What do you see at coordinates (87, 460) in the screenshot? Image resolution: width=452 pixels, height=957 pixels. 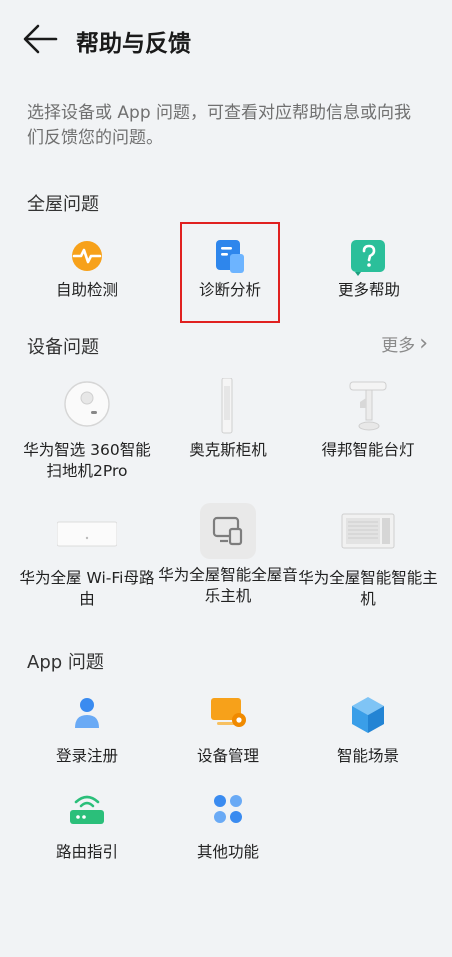 I see `device-label: 华为智选 360智能扫地机2Pro` at bounding box center [87, 460].